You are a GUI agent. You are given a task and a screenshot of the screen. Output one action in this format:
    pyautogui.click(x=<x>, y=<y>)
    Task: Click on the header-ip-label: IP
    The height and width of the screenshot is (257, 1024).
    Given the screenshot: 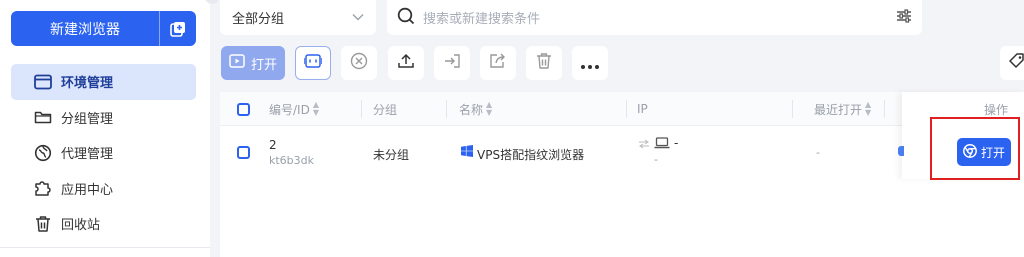 What is the action you would take?
    pyautogui.click(x=642, y=109)
    